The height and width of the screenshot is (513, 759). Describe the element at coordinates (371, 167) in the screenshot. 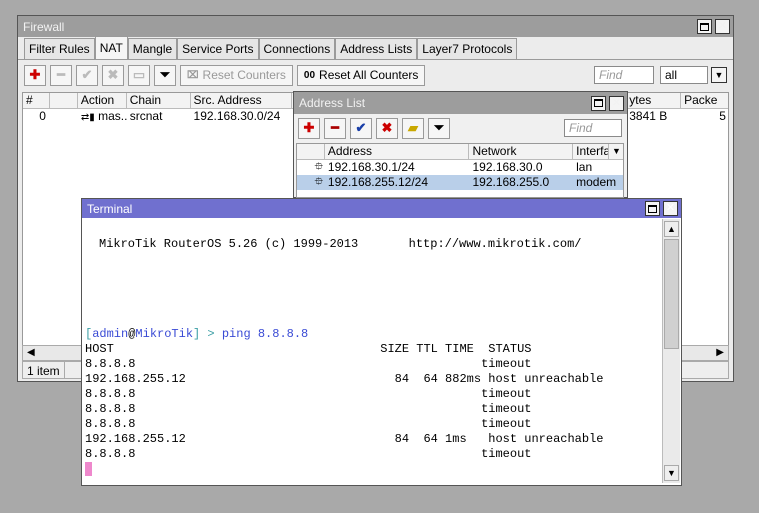

I see `row-address: 192.168.30.1/24` at that location.